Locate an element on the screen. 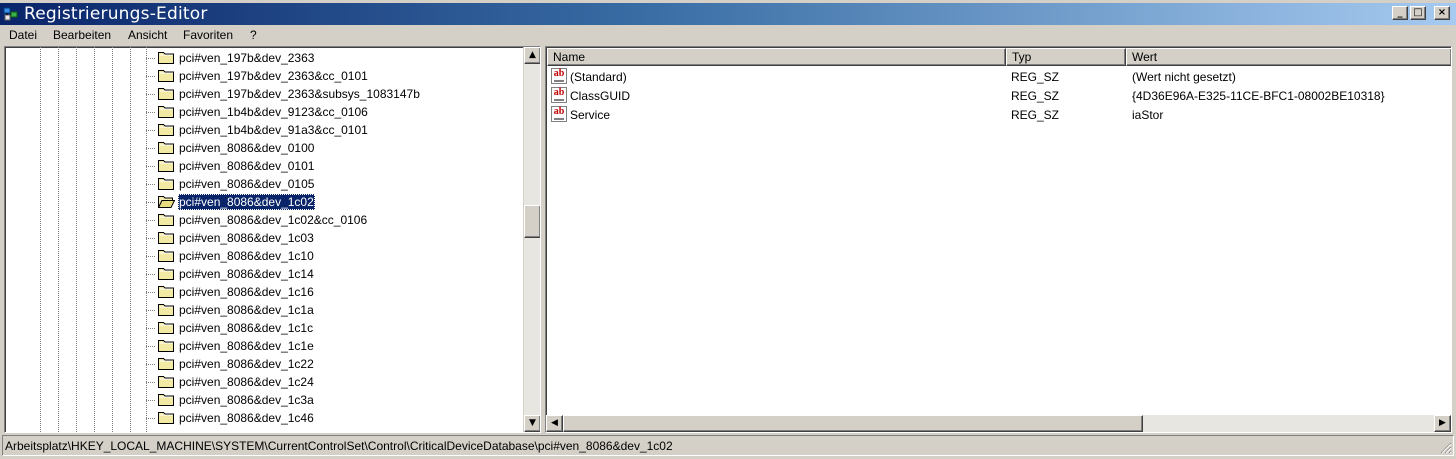 Image resolution: width=1456 pixels, height=459 pixels. tree-item: pci#ven_8086&dev_1c3a is located at coordinates (334, 400).